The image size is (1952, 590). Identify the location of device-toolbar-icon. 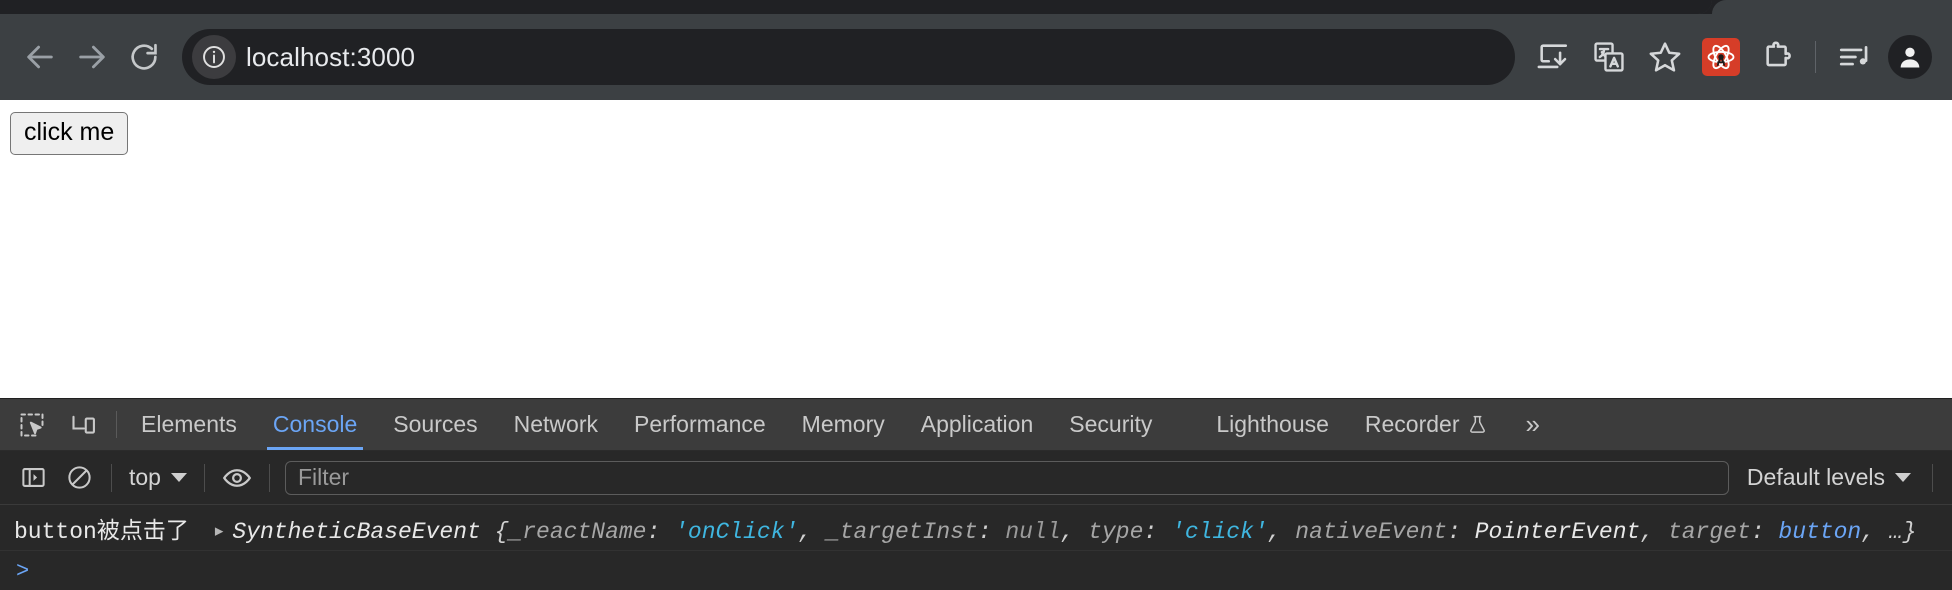
(83, 424).